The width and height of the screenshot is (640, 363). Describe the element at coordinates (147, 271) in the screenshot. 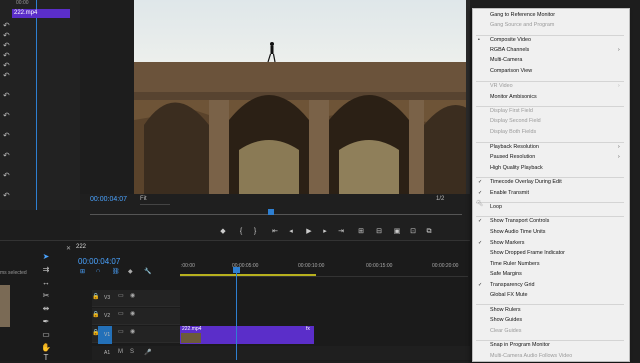

I see `wrench-icon: 🔧` at that location.